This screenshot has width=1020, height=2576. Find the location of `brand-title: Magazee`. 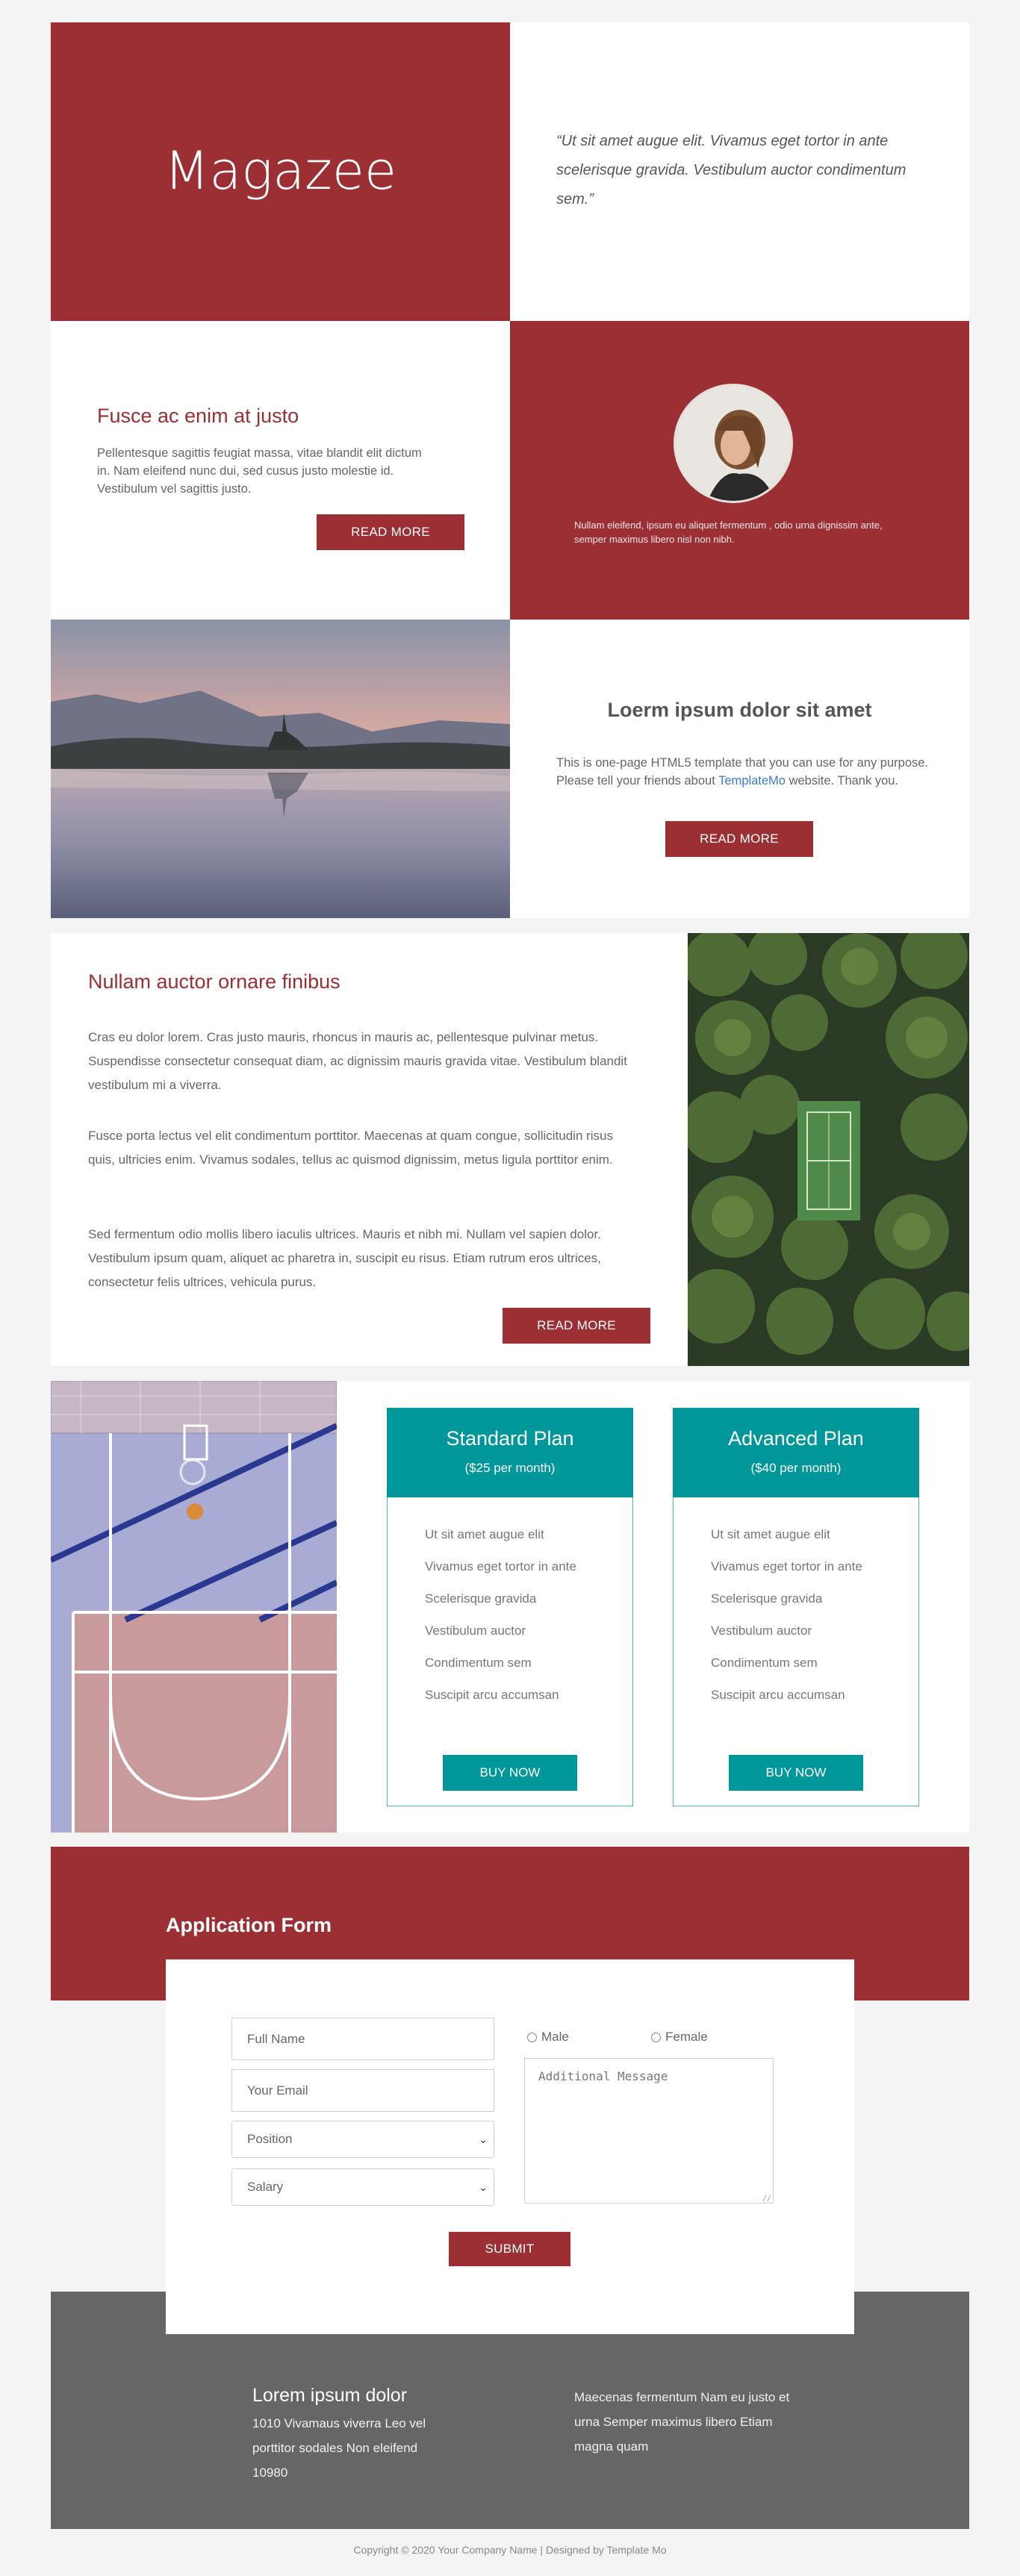

brand-title: Magazee is located at coordinates (280, 171).